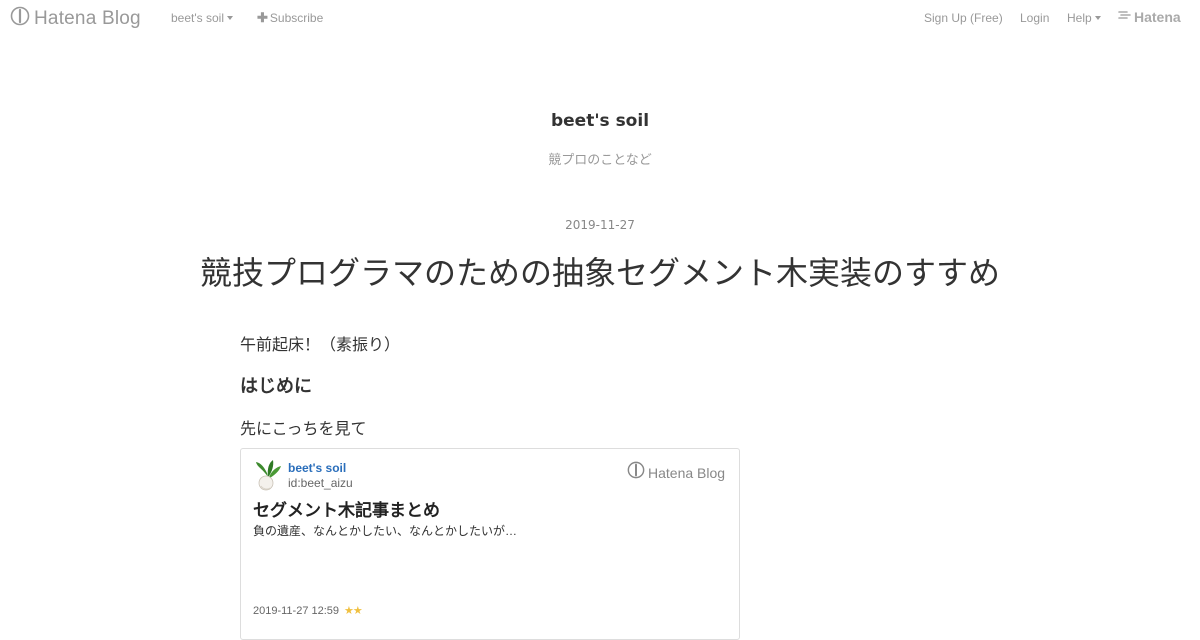 The width and height of the screenshot is (1200, 640). Describe the element at coordinates (262, 17) in the screenshot. I see `plus-icon: ✚` at that location.